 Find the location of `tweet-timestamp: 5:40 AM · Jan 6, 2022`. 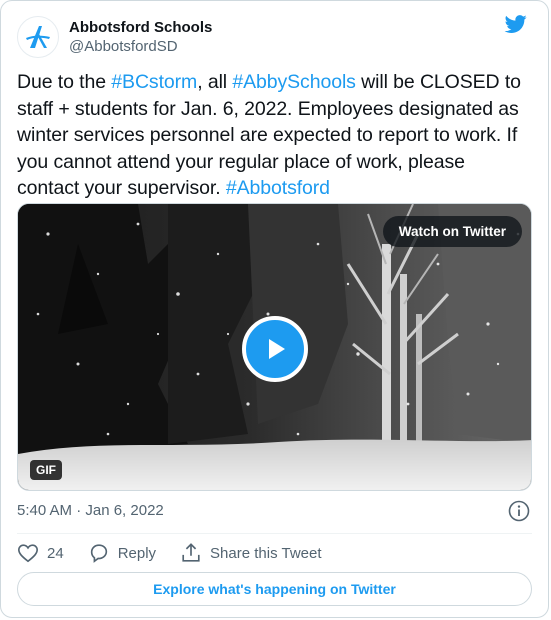

tweet-timestamp: 5:40 AM · Jan 6, 2022 is located at coordinates (90, 510).